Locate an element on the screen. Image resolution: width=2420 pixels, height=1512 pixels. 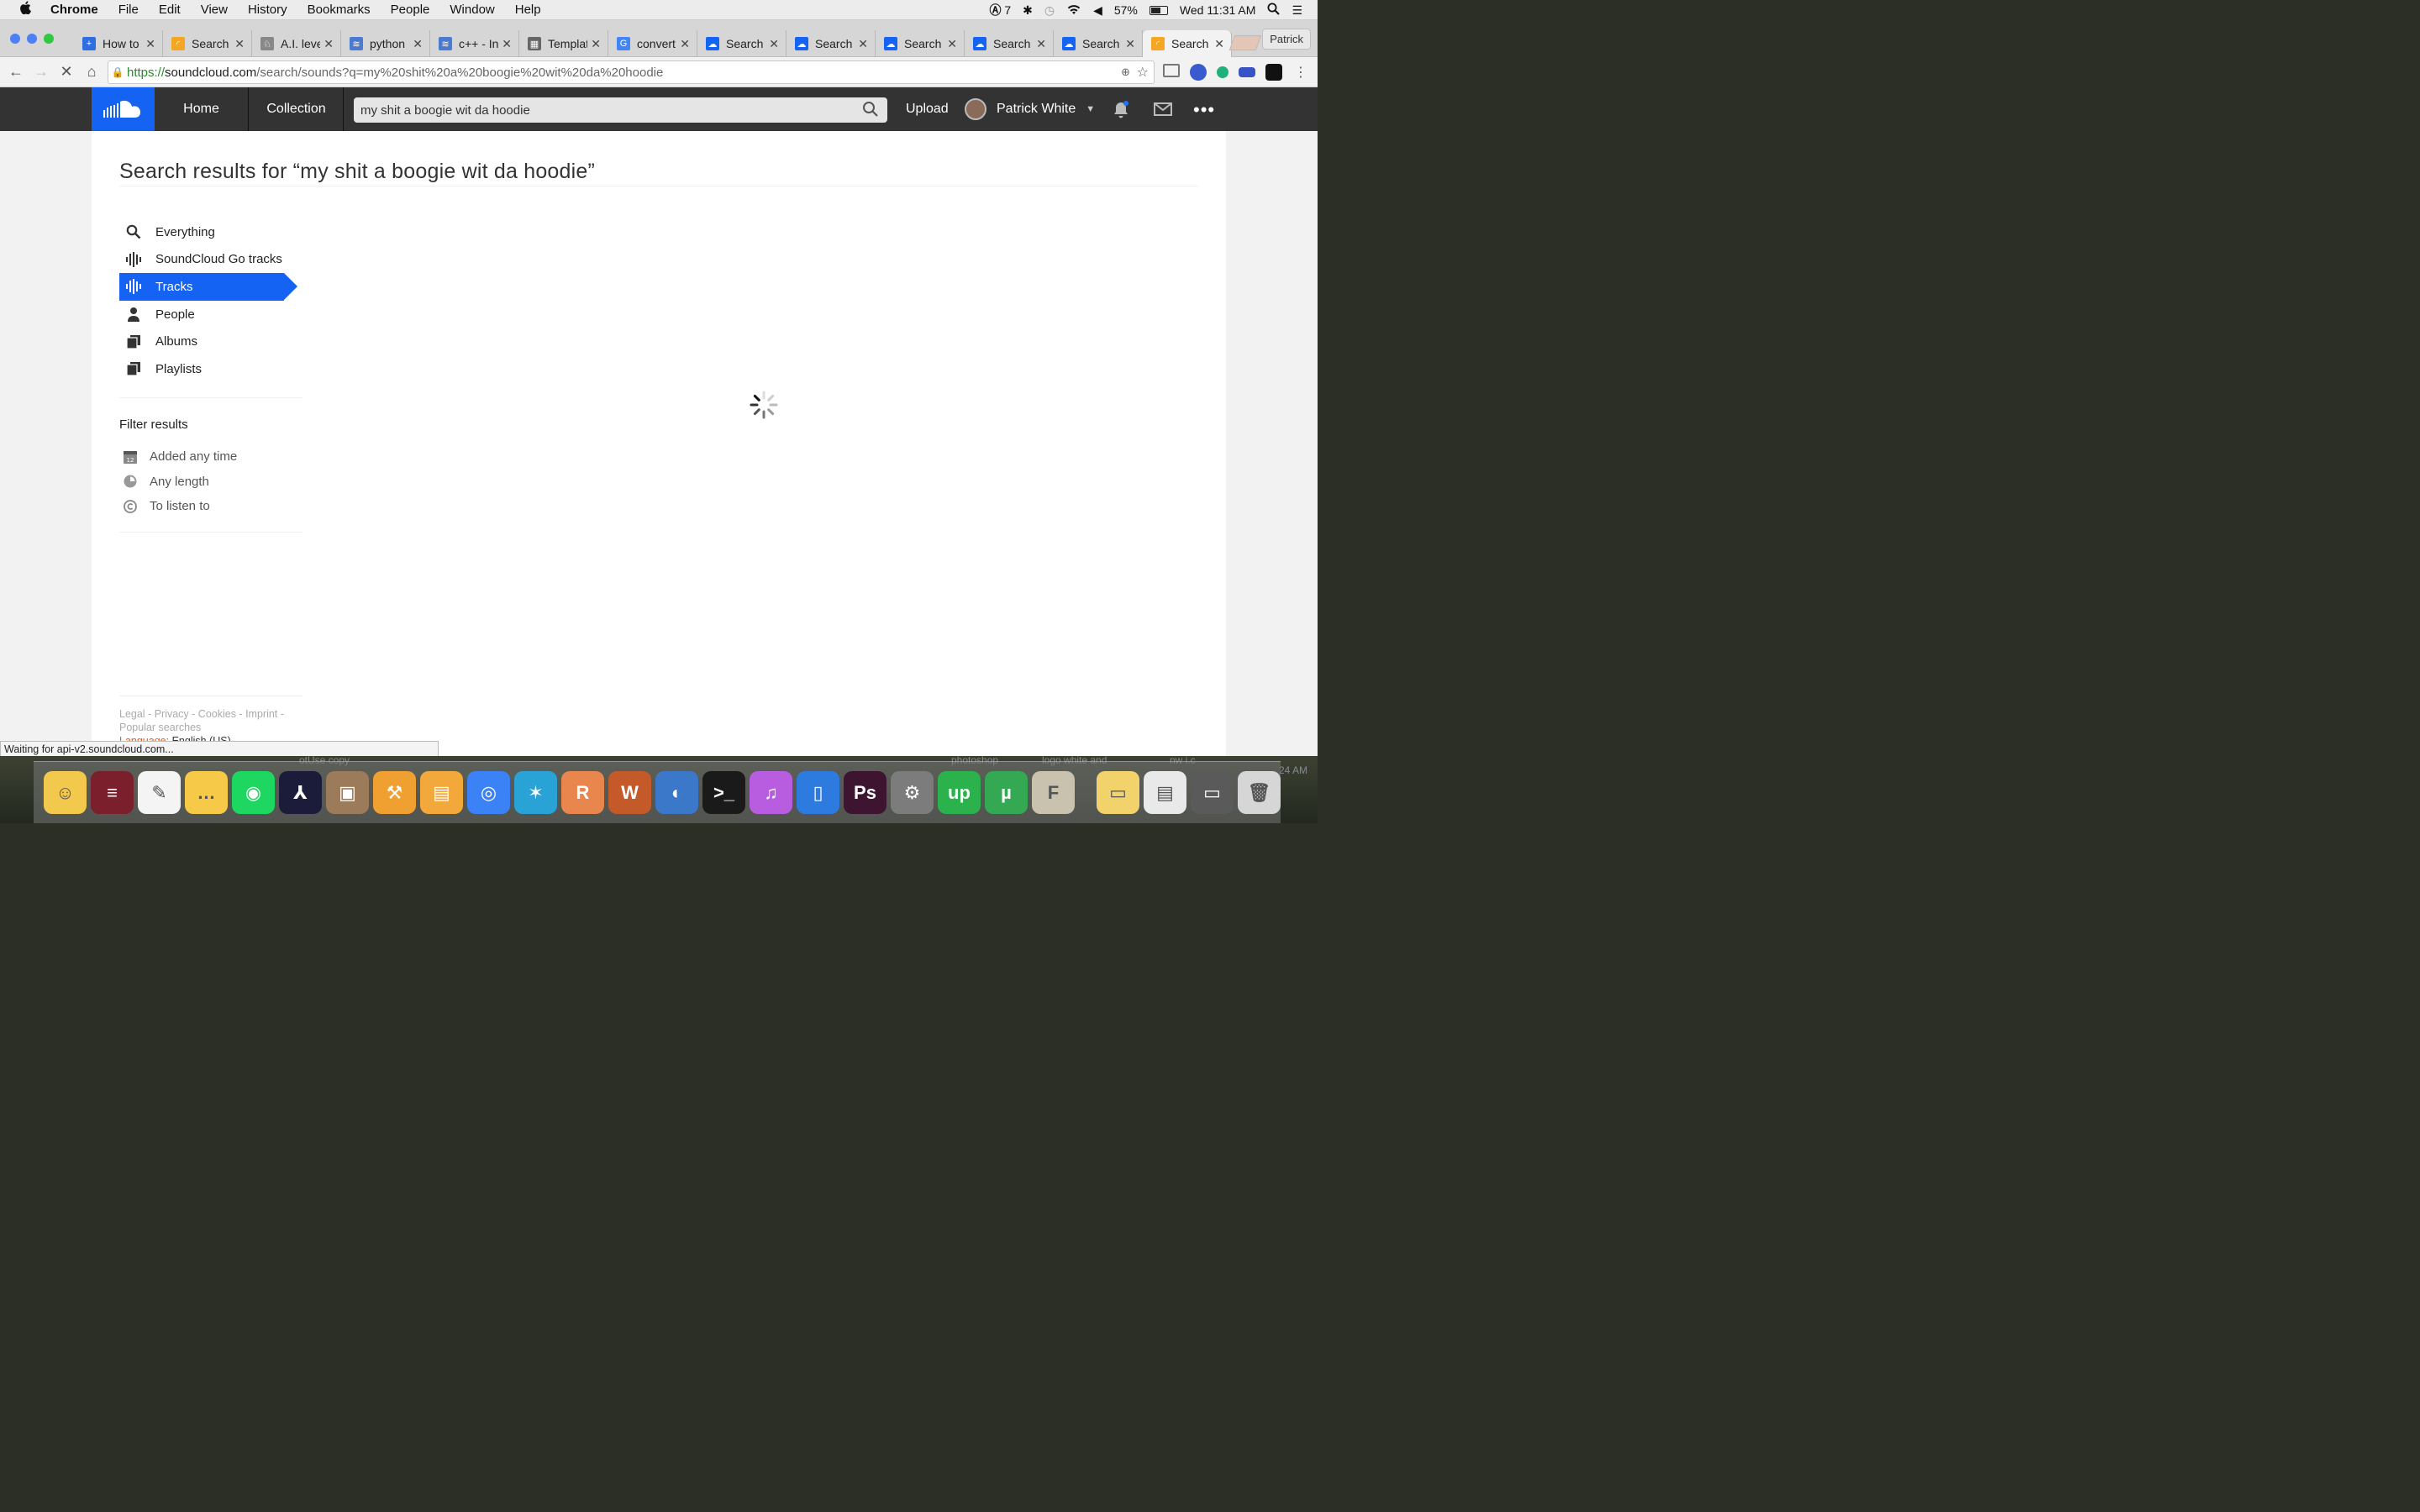
sublime-icon: ≡ is located at coordinates (113, 792).